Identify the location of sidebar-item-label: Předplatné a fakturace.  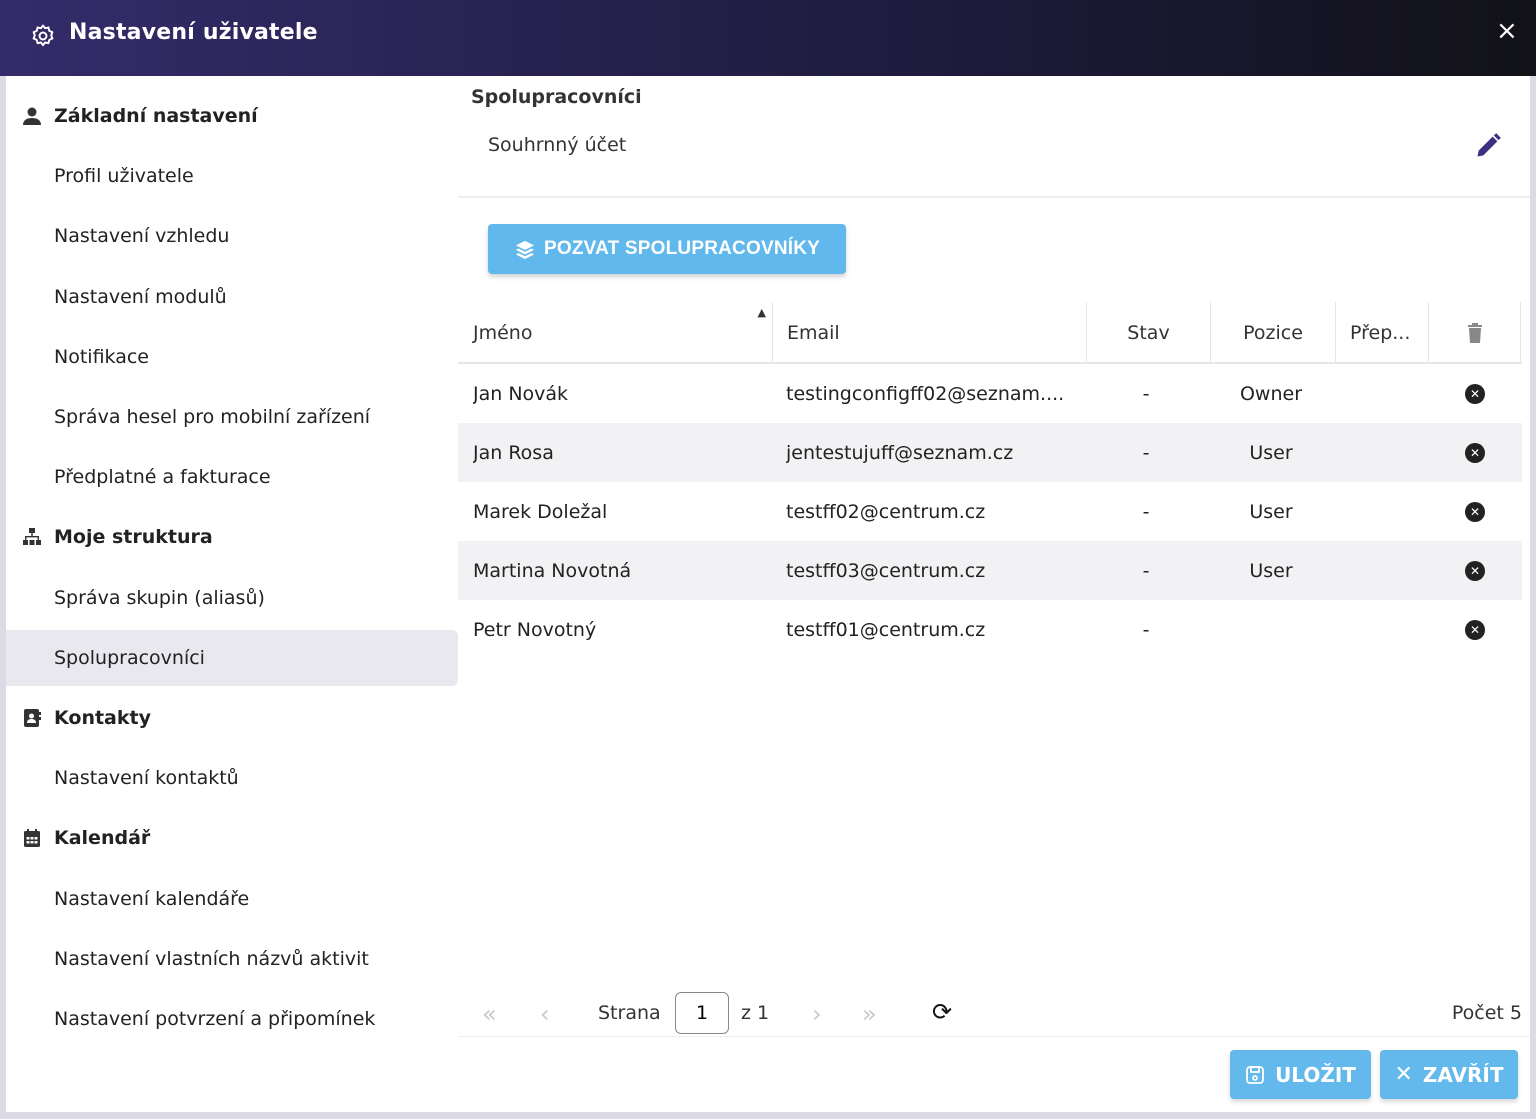
(162, 477).